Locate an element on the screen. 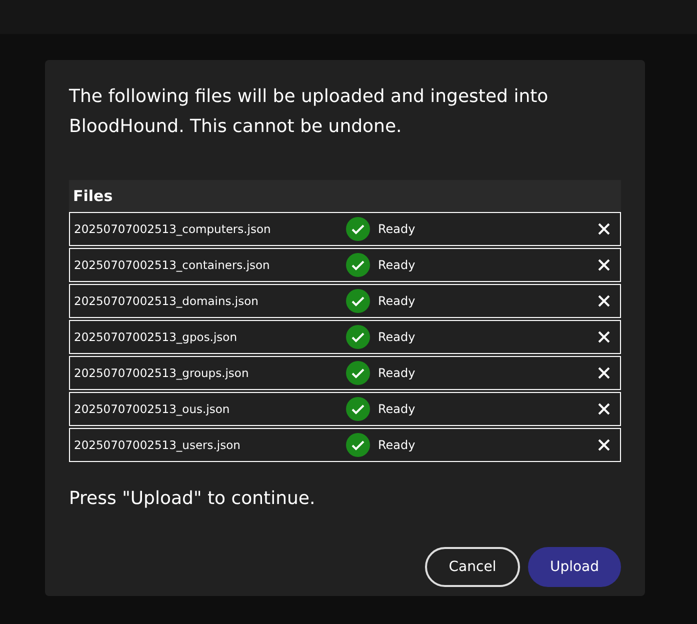 Image resolution: width=697 pixels, height=624 pixels. file-name: 20250707002513_ous.json is located at coordinates (152, 409).